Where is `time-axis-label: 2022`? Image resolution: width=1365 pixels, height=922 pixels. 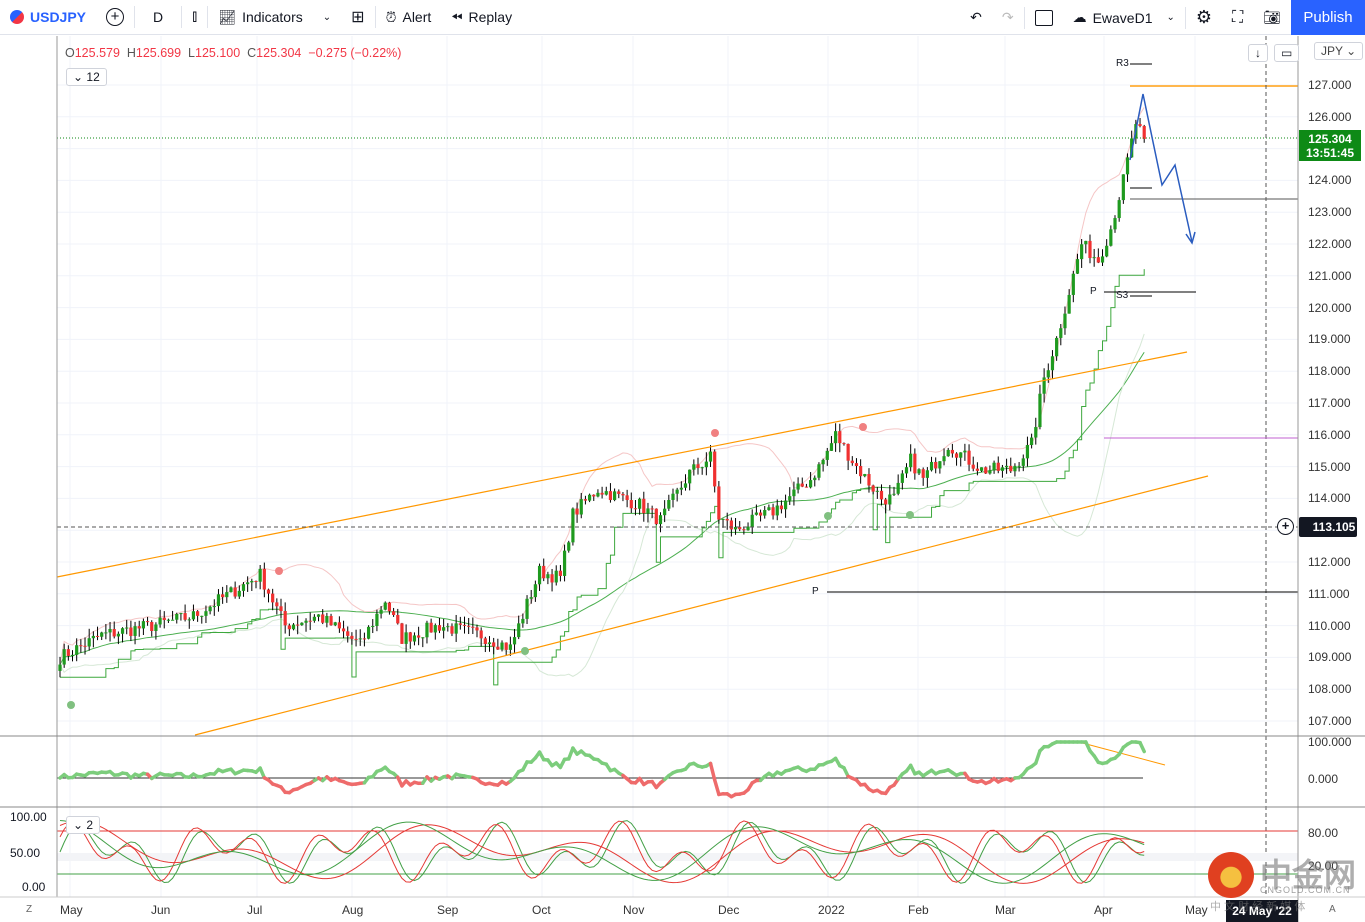
time-axis-label: 2022 is located at coordinates (831, 910).